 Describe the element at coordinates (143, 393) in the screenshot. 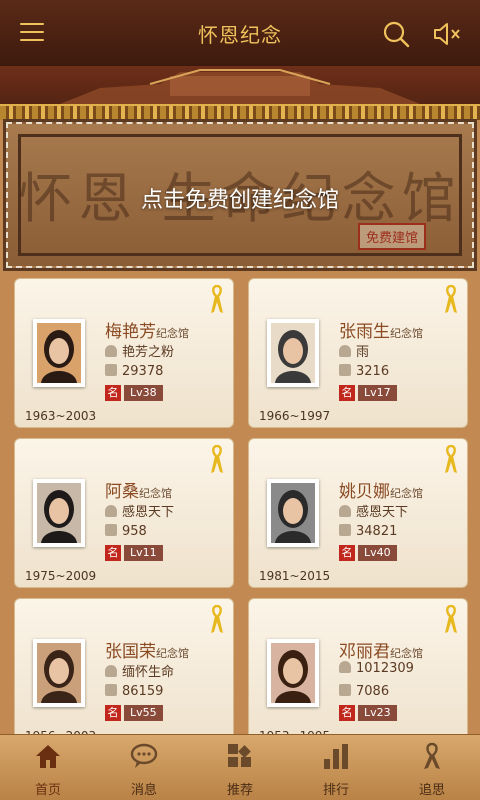

I see `memorial-level: Lv38` at that location.